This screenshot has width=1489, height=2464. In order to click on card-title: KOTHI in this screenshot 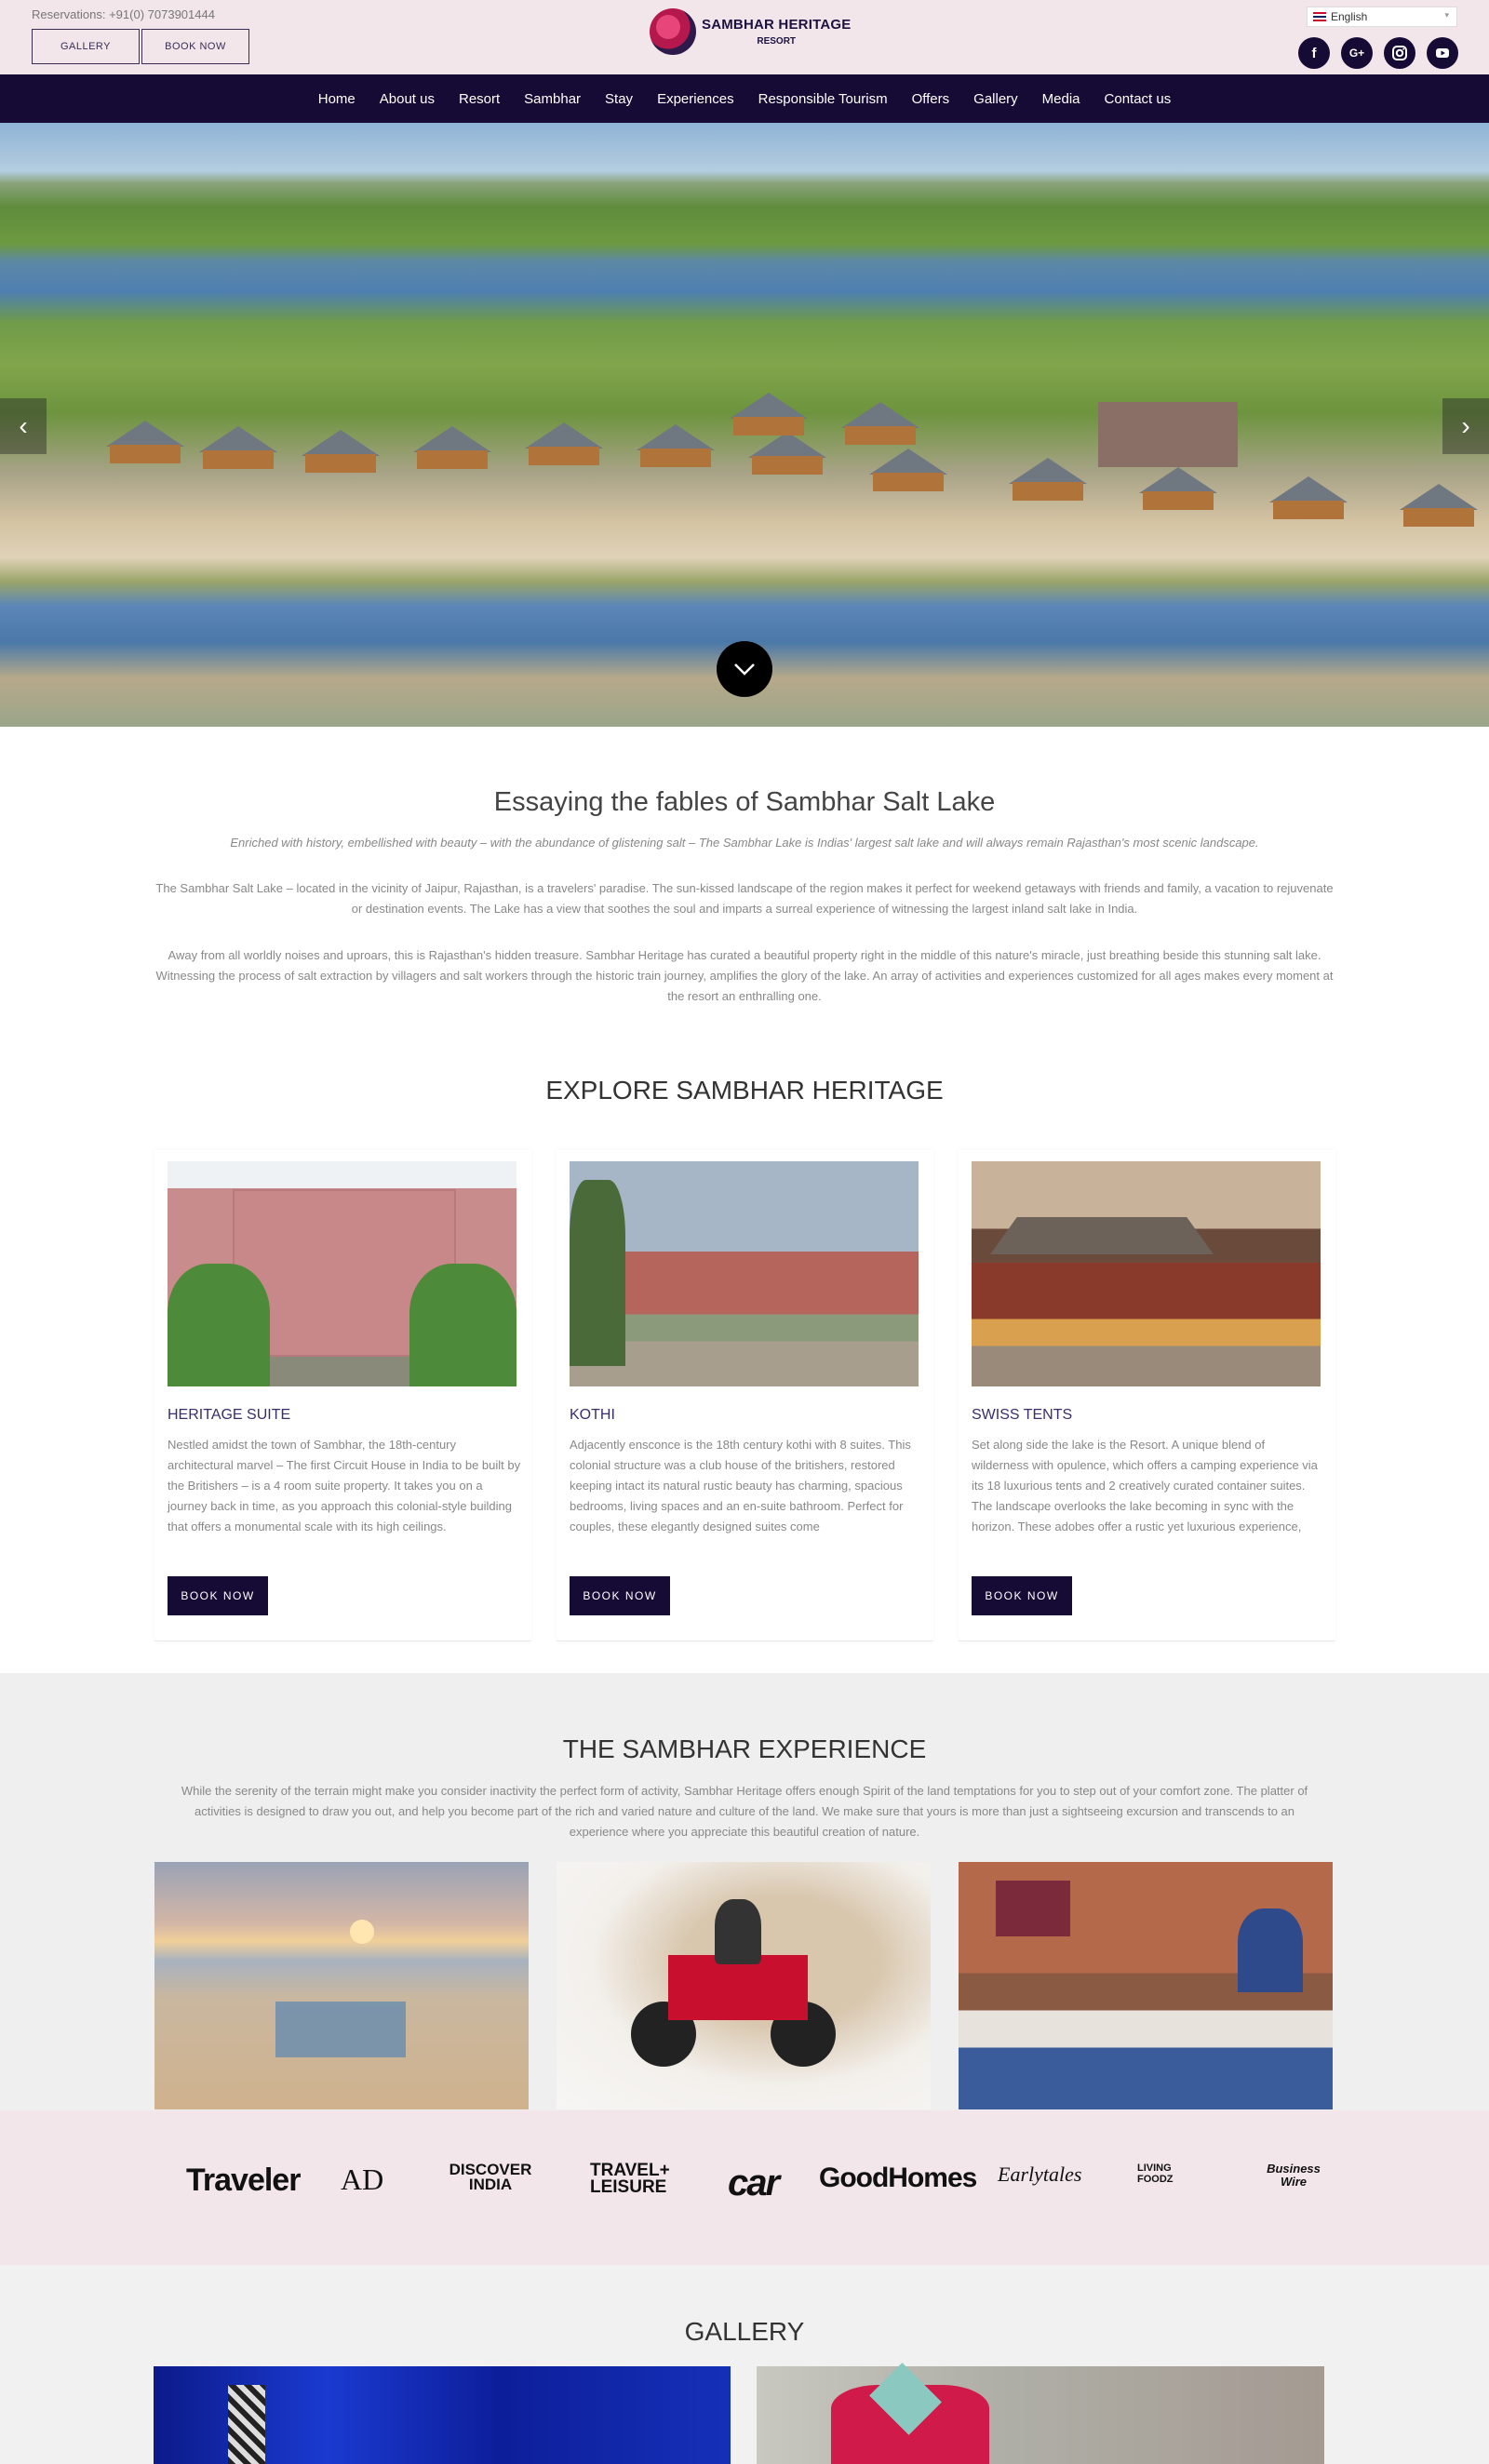, I will do `click(592, 1415)`.